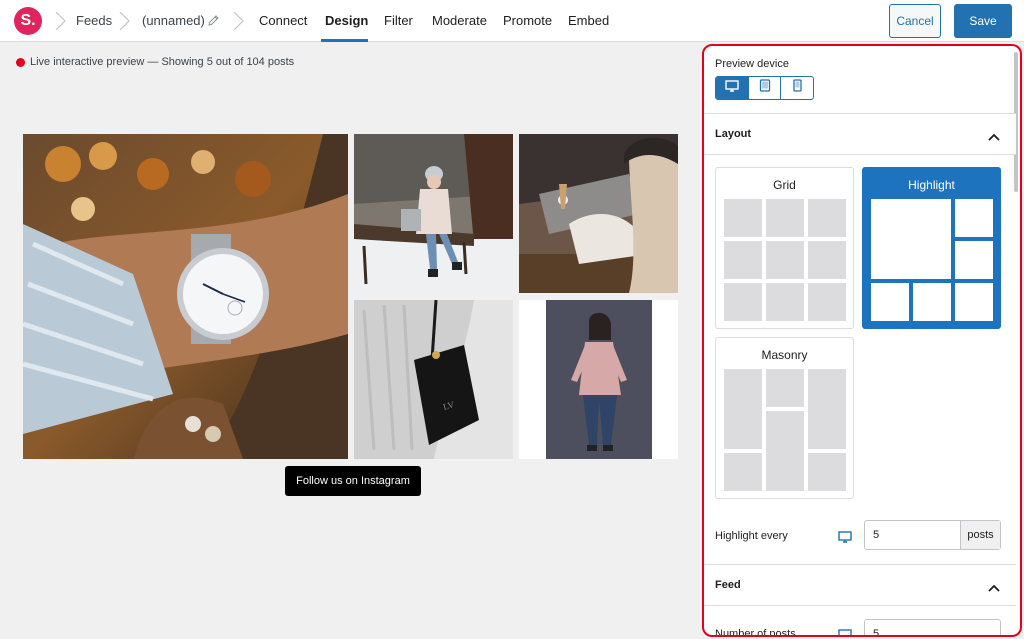 Image resolution: width=1024 pixels, height=639 pixels. Describe the element at coordinates (346, 20) in the screenshot. I see `tab-design: Design` at that location.